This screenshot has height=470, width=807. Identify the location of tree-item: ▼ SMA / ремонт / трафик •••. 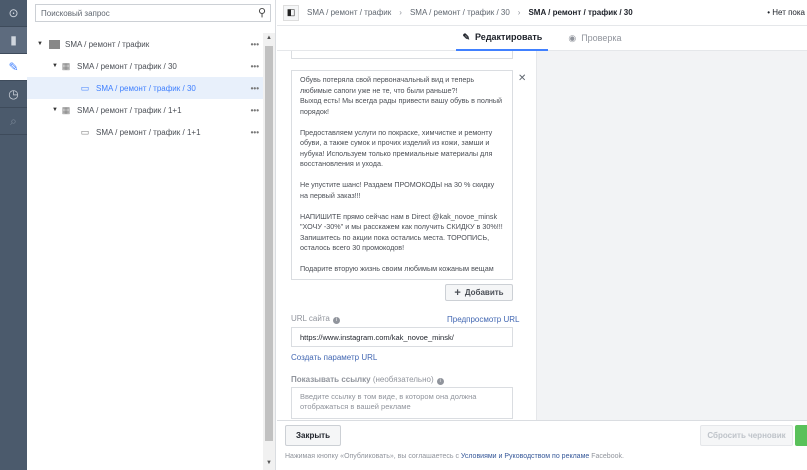
(145, 44).